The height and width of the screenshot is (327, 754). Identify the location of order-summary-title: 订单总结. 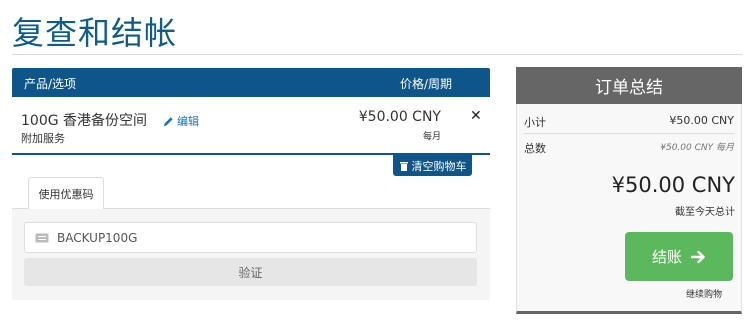
(629, 85).